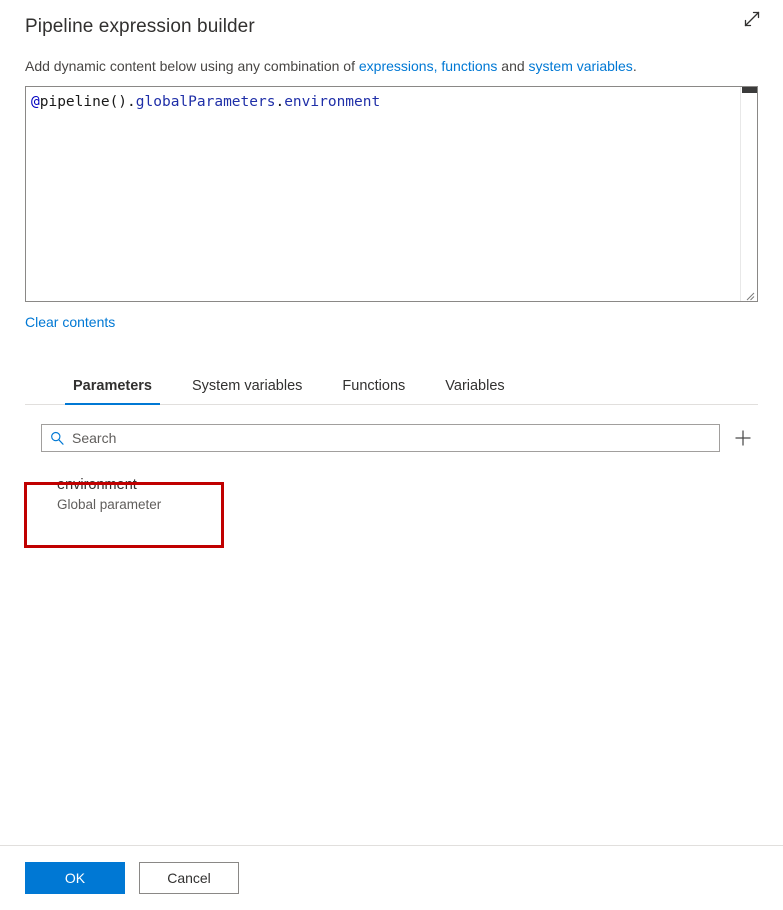 This screenshot has width=783, height=910. Describe the element at coordinates (112, 391) in the screenshot. I see `tab-parameters: Parameters` at that location.